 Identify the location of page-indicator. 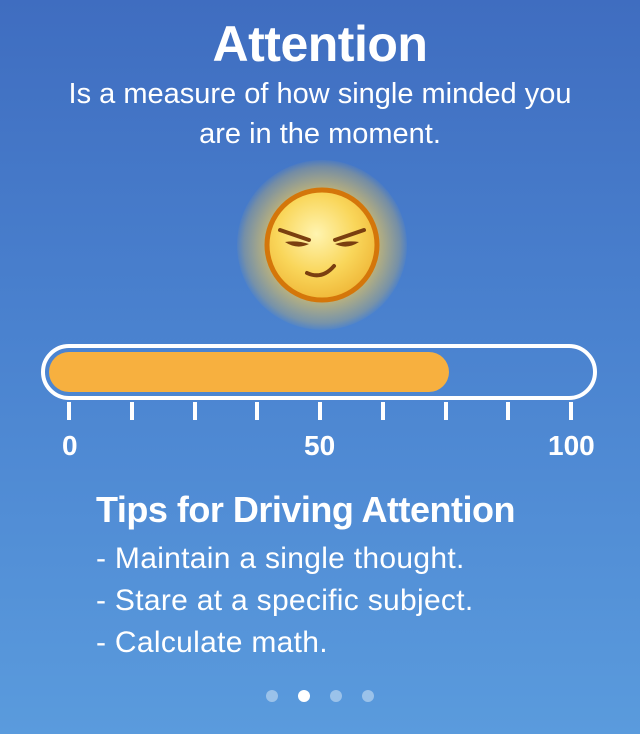
(320, 696).